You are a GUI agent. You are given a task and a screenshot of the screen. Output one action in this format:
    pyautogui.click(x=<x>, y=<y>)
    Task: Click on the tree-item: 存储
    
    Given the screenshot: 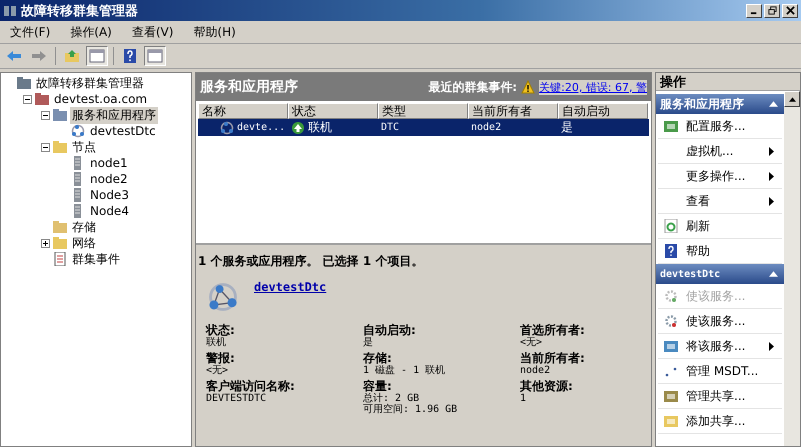 What is the action you would take?
    pyautogui.click(x=84, y=227)
    